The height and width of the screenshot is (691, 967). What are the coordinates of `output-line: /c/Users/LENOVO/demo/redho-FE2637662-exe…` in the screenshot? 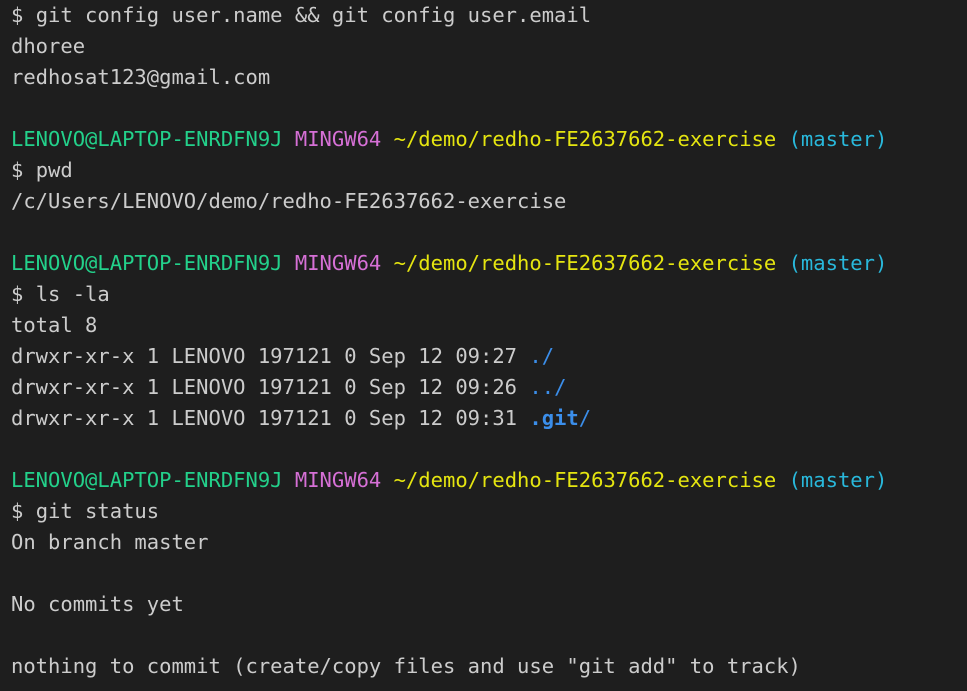 It's located at (289, 201).